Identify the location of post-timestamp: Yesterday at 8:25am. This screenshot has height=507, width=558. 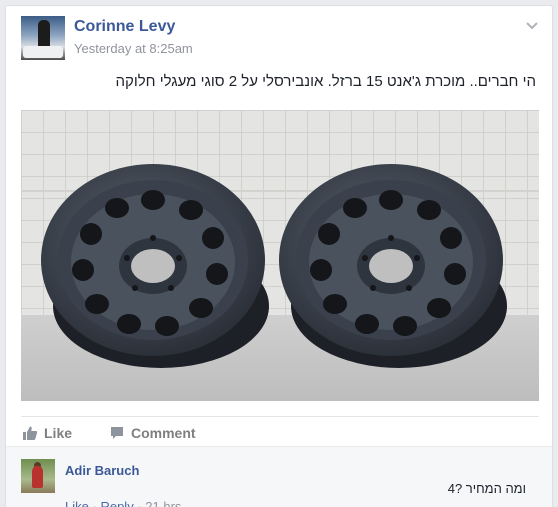
(133, 48).